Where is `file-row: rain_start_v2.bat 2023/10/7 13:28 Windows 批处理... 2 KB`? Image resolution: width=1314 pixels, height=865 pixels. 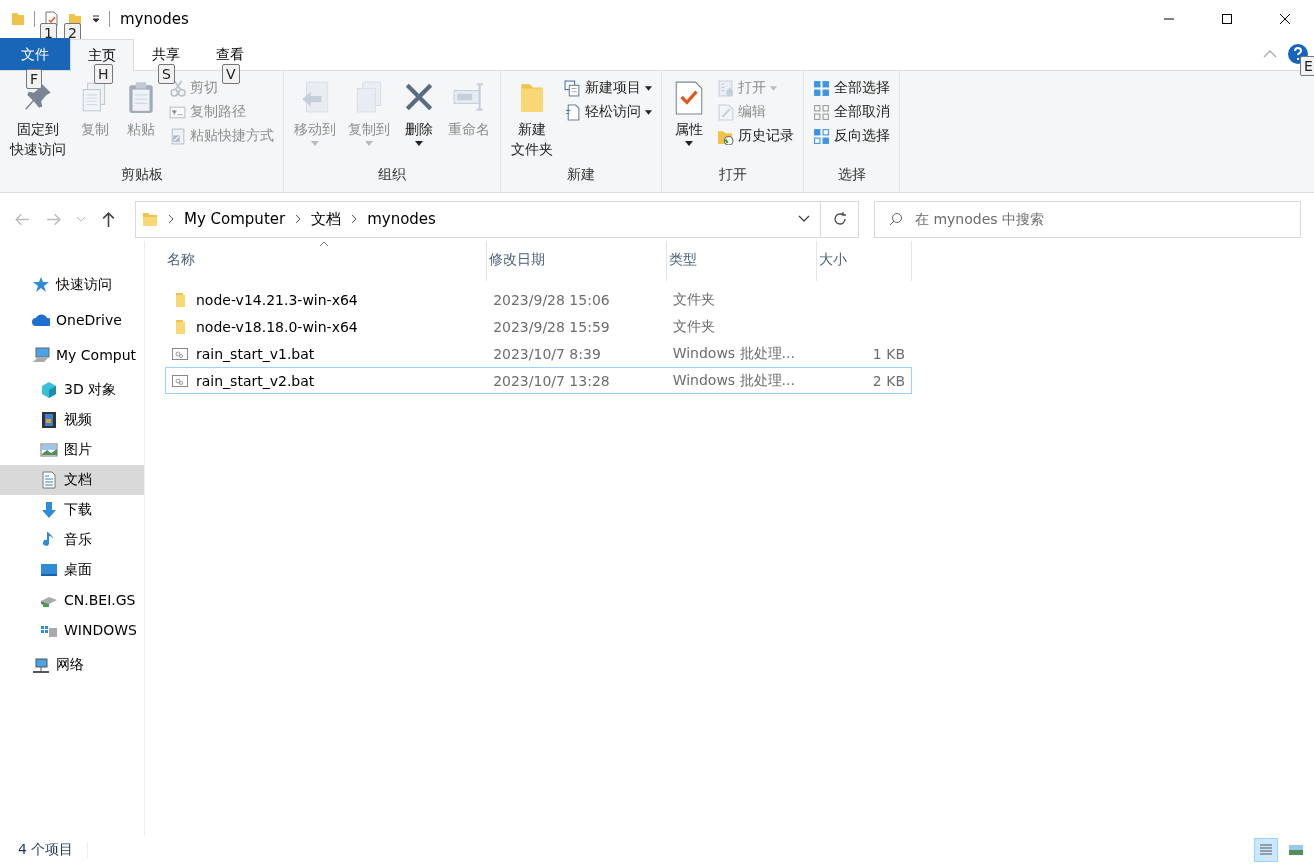 file-row: rain_start_v2.bat 2023/10/7 13:28 Windows 批处理... 2 KB is located at coordinates (538, 380).